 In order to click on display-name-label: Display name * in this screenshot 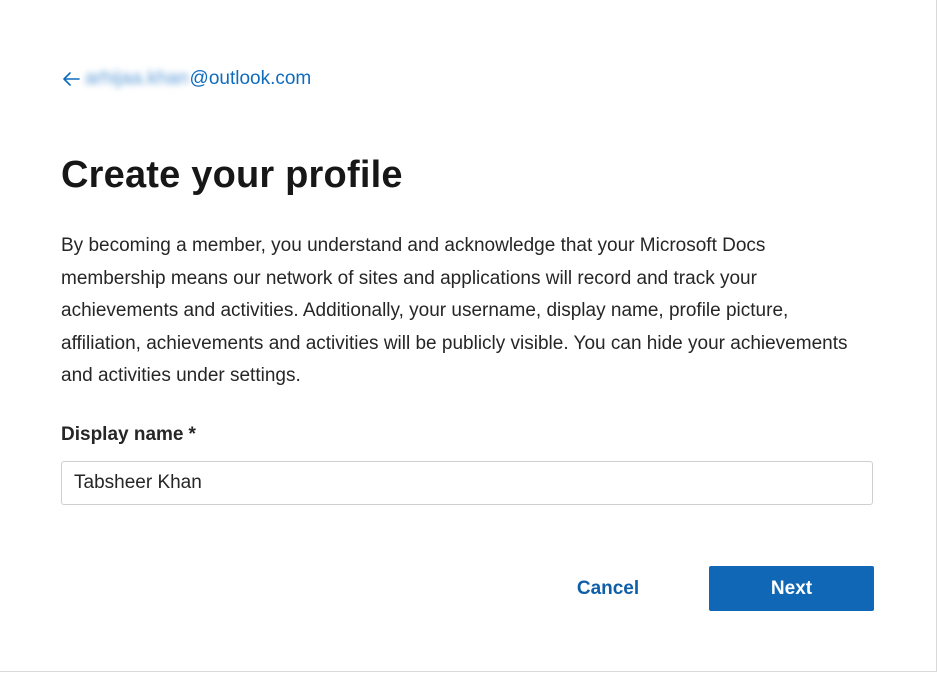, I will do `click(128, 435)`.